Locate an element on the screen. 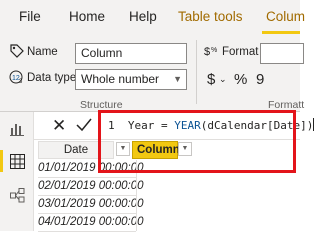 This screenshot has width=320, height=240. column-header-date: Date is located at coordinates (76, 150).